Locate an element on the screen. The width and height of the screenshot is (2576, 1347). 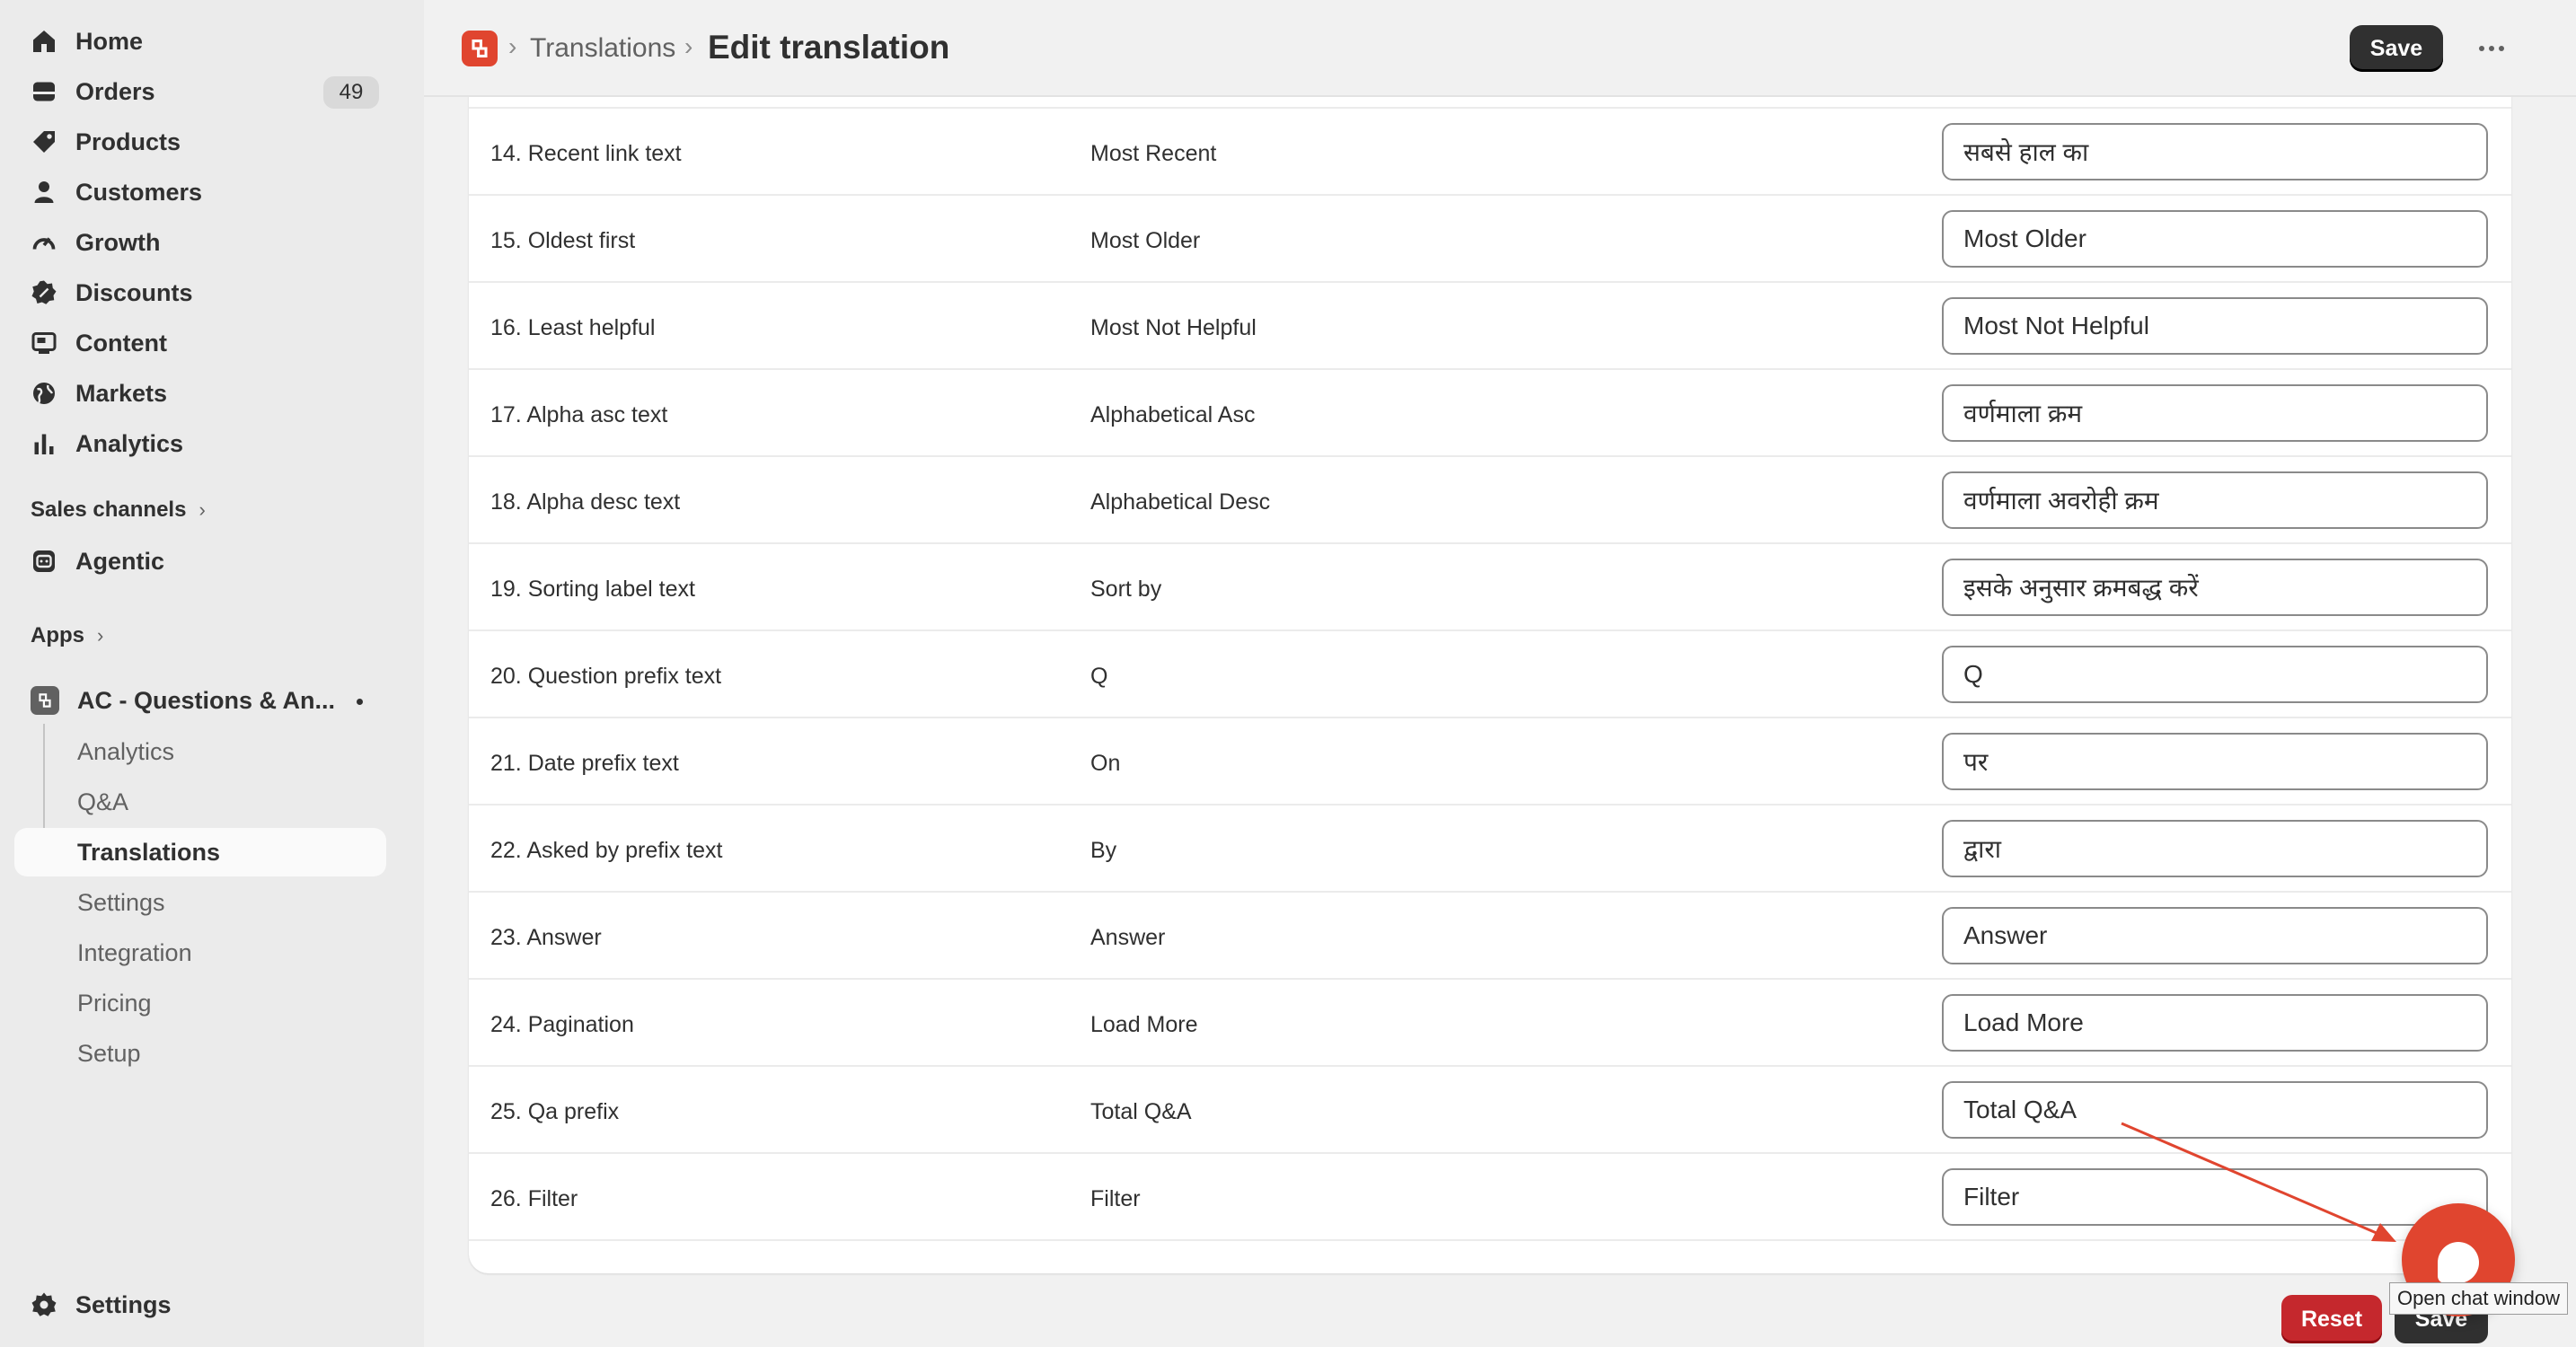
nav-content: Content is located at coordinates (200, 343).